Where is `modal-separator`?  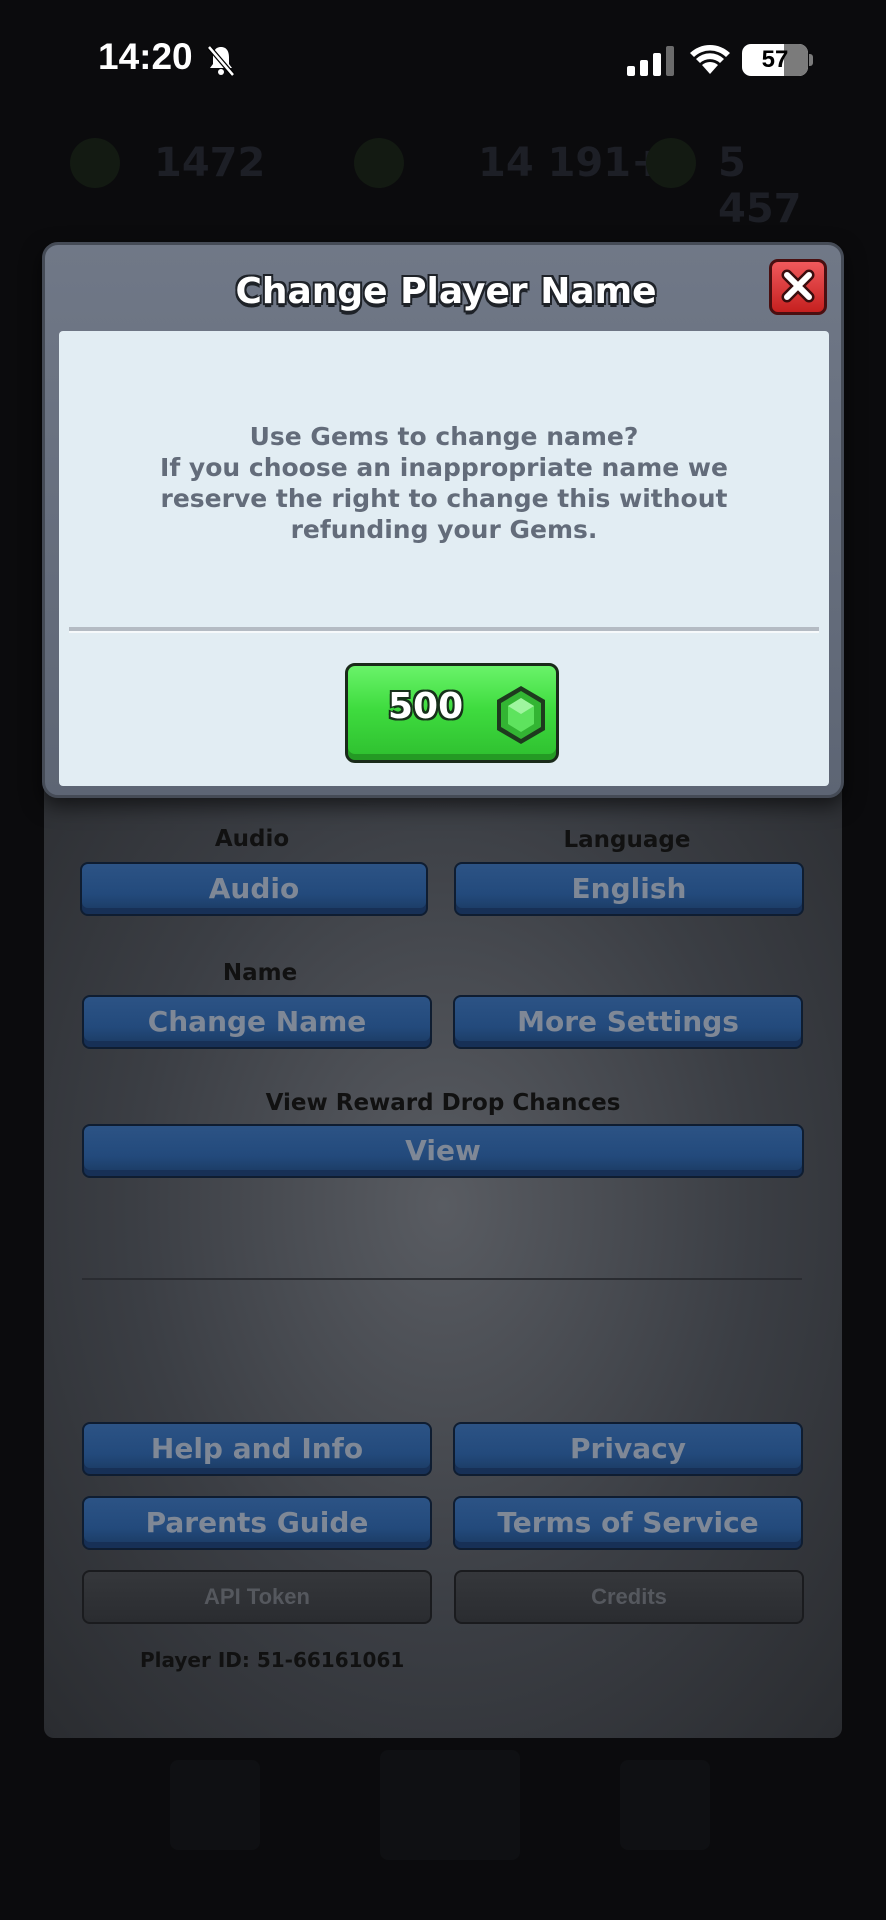 modal-separator is located at coordinates (444, 630).